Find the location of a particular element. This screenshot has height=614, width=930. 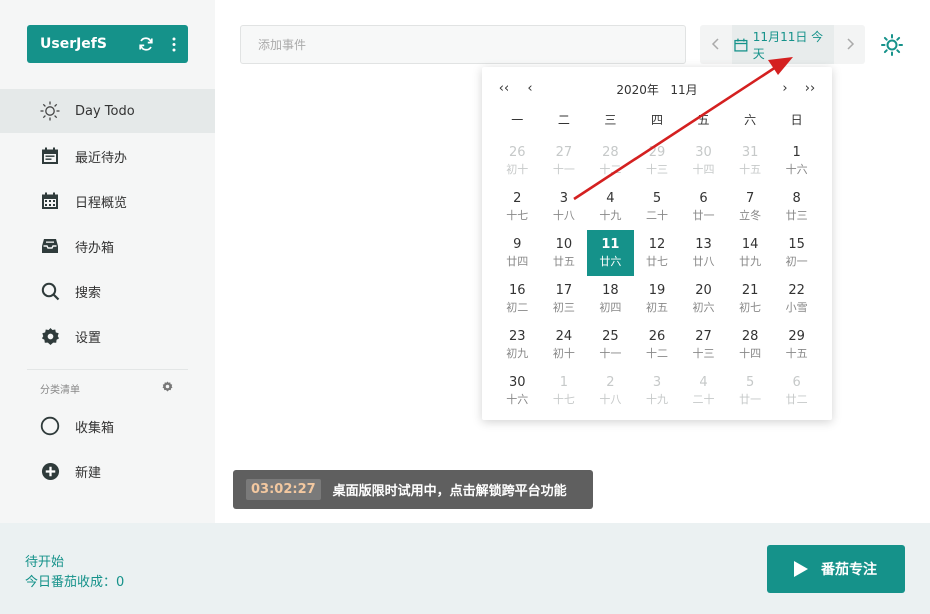

date-number: 21 is located at coordinates (750, 290).